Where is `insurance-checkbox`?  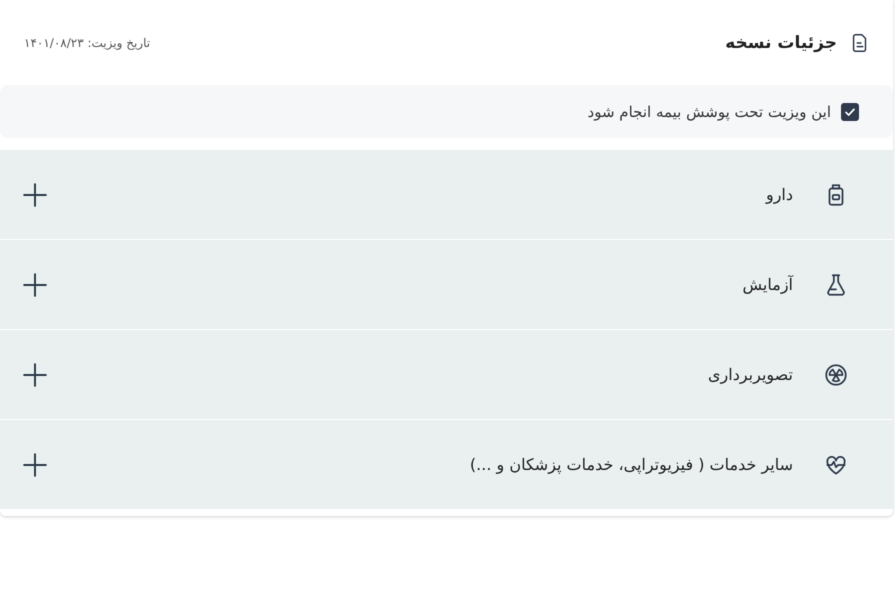 insurance-checkbox is located at coordinates (850, 111).